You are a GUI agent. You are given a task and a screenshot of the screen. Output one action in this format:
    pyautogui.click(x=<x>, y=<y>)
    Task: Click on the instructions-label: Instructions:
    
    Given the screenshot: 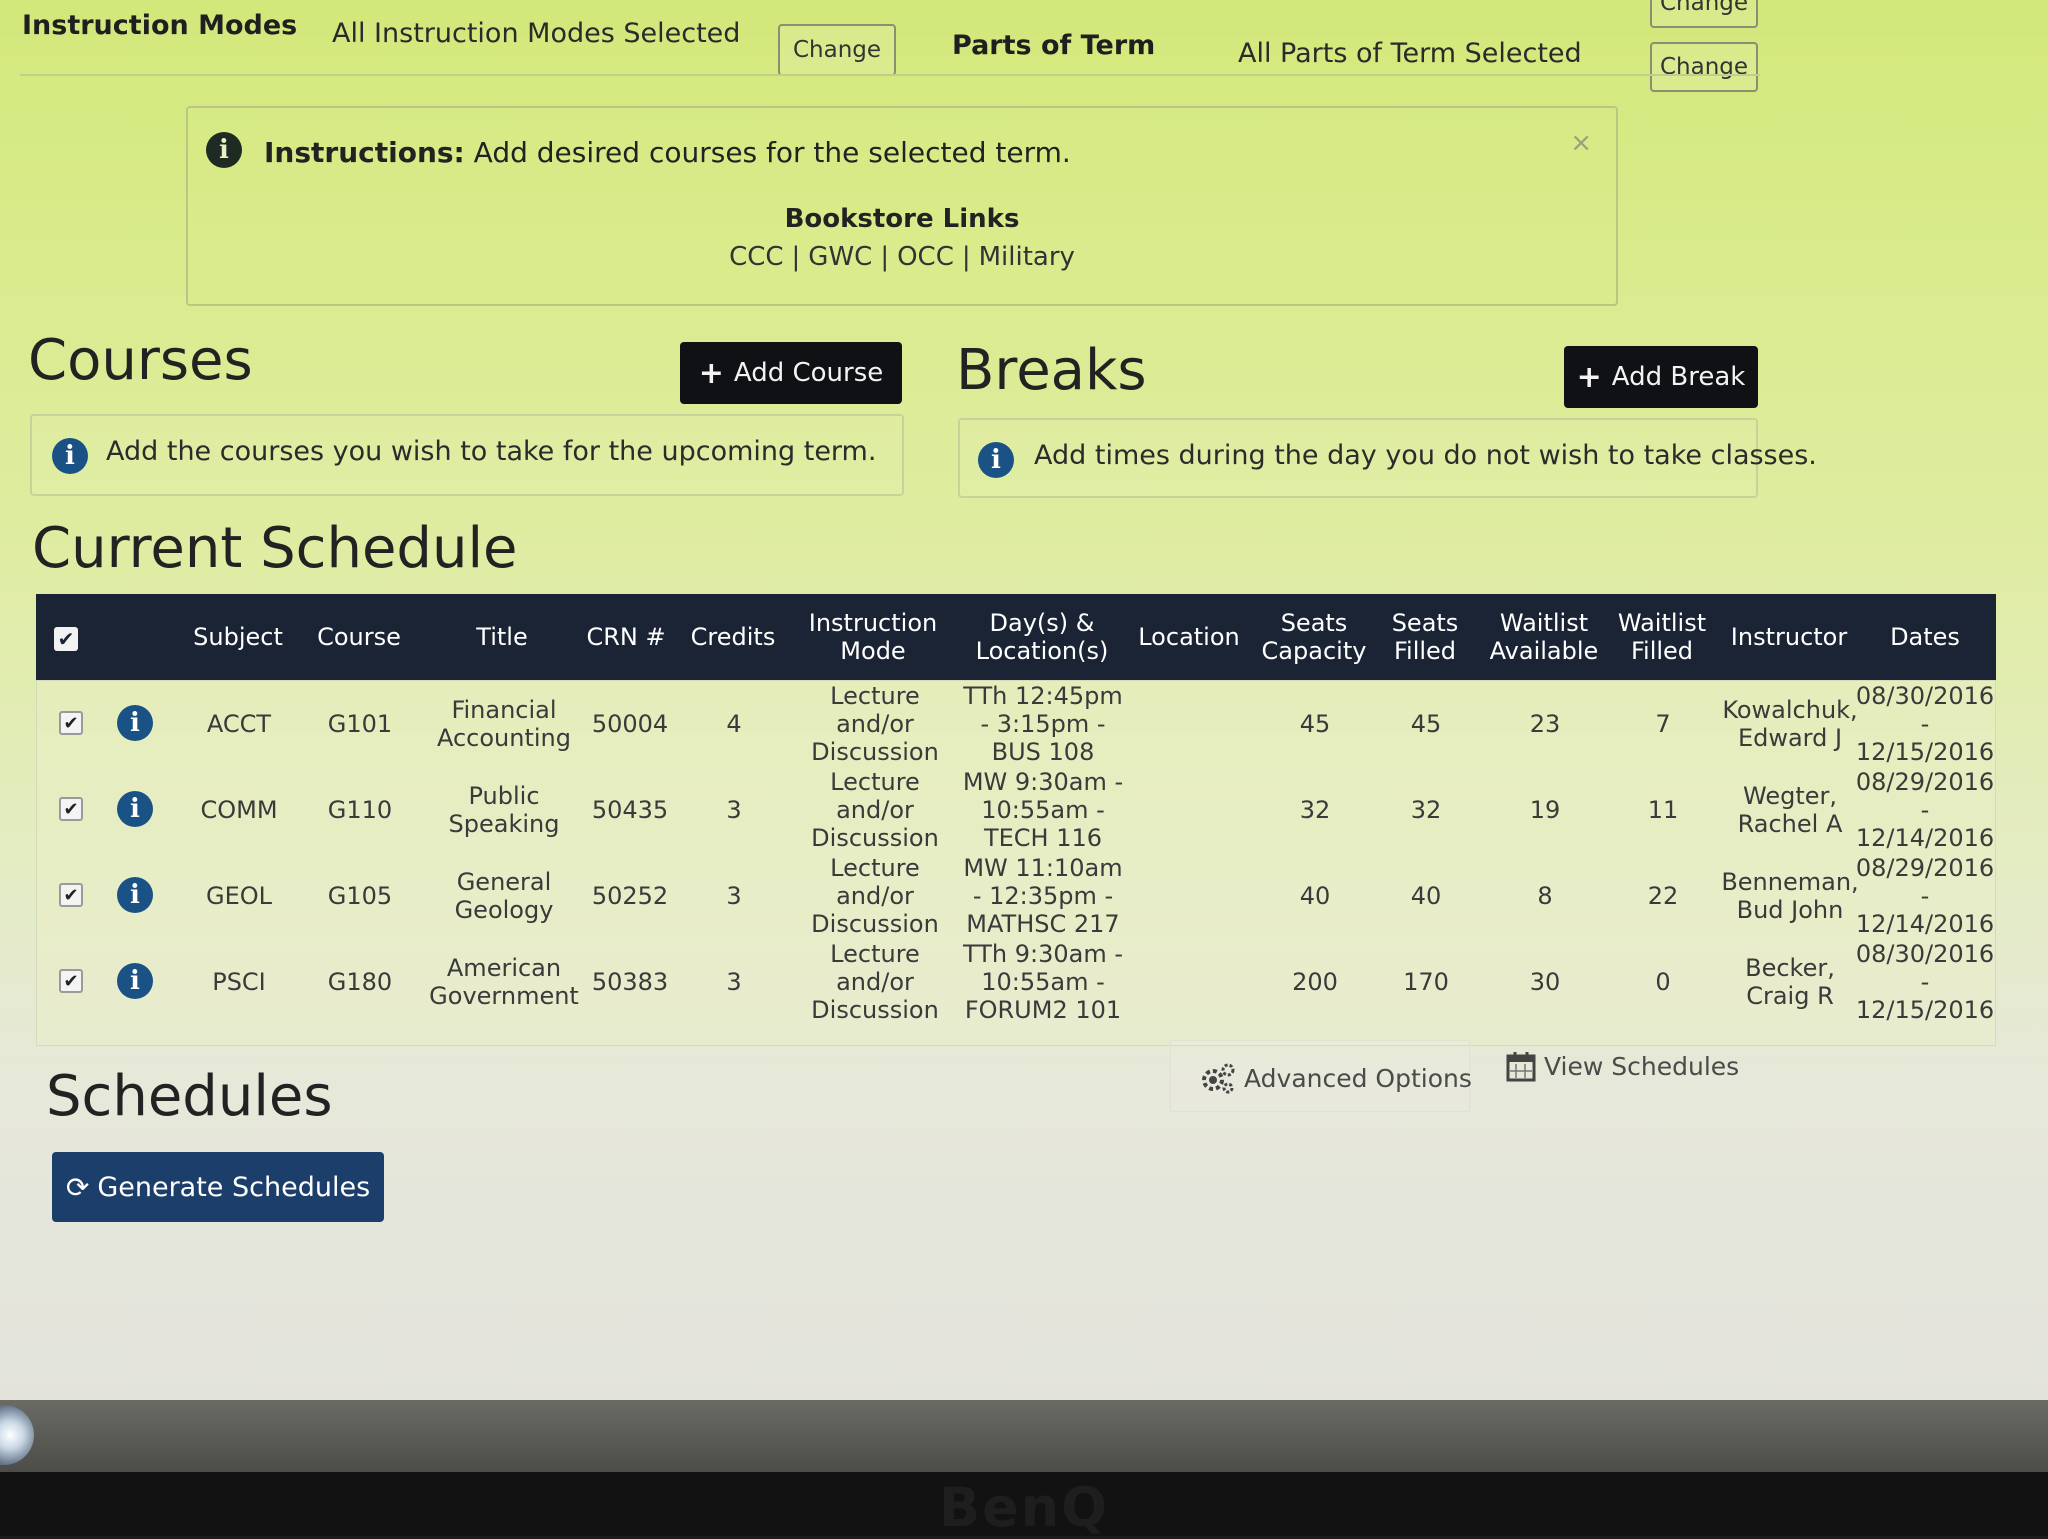 What is the action you would take?
    pyautogui.click(x=364, y=152)
    